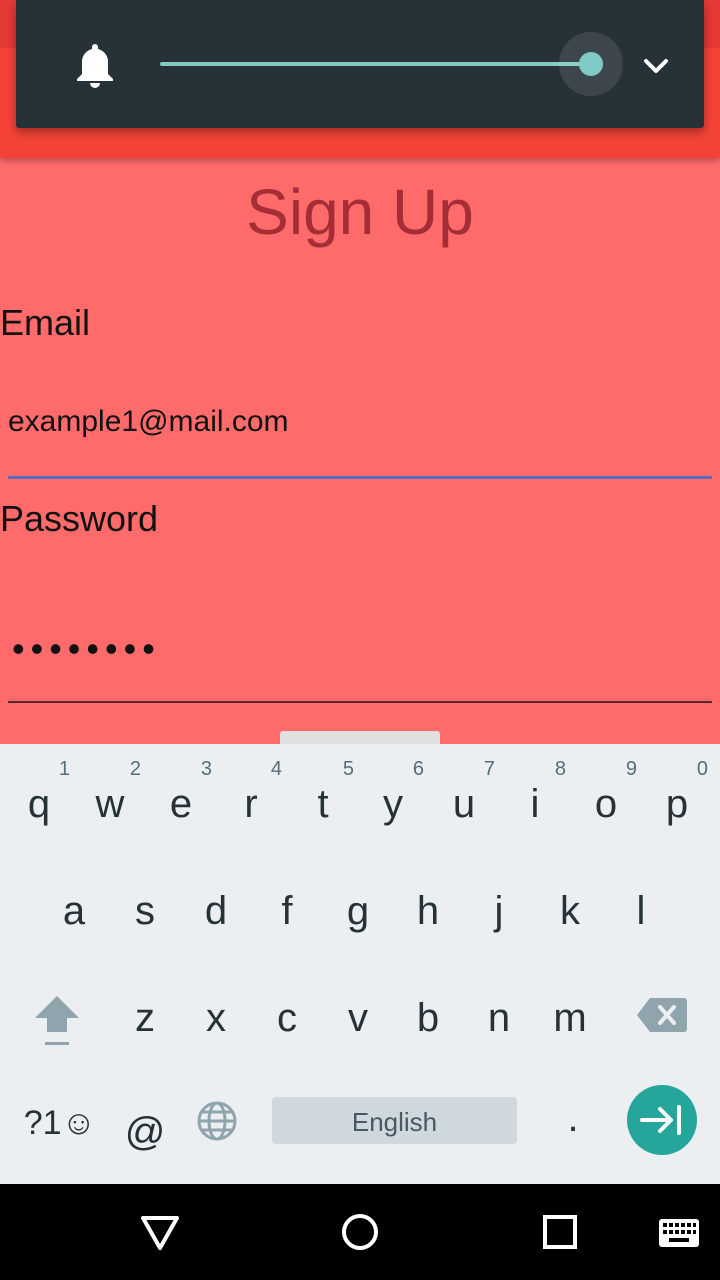  I want to click on backspace-key, so click(661, 1008).